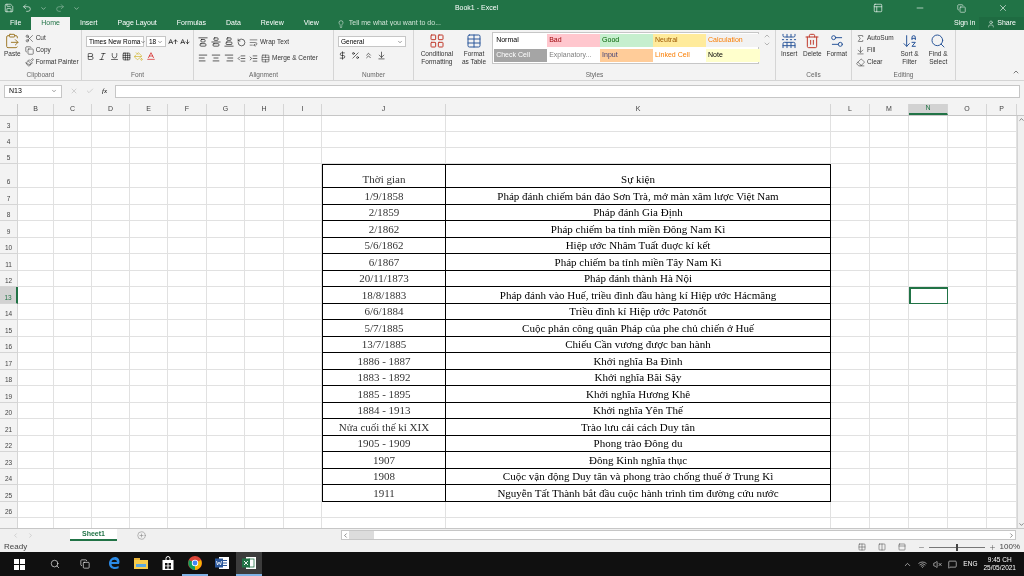 This screenshot has width=1024, height=576. I want to click on selected-cell, so click(928, 295).